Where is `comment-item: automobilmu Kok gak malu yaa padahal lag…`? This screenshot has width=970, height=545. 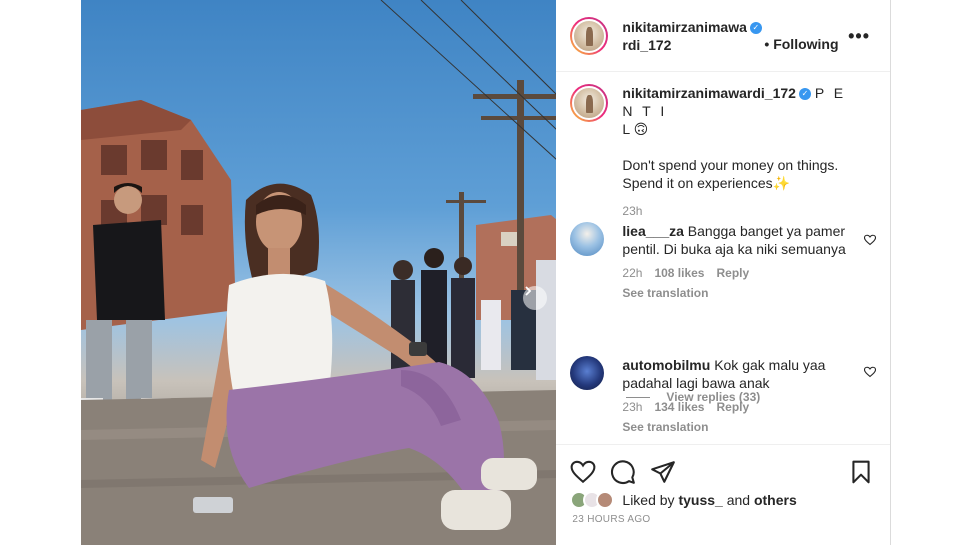
comment-item: automobilmu Kok gak malu yaa padahal lag… is located at coordinates (712, 396).